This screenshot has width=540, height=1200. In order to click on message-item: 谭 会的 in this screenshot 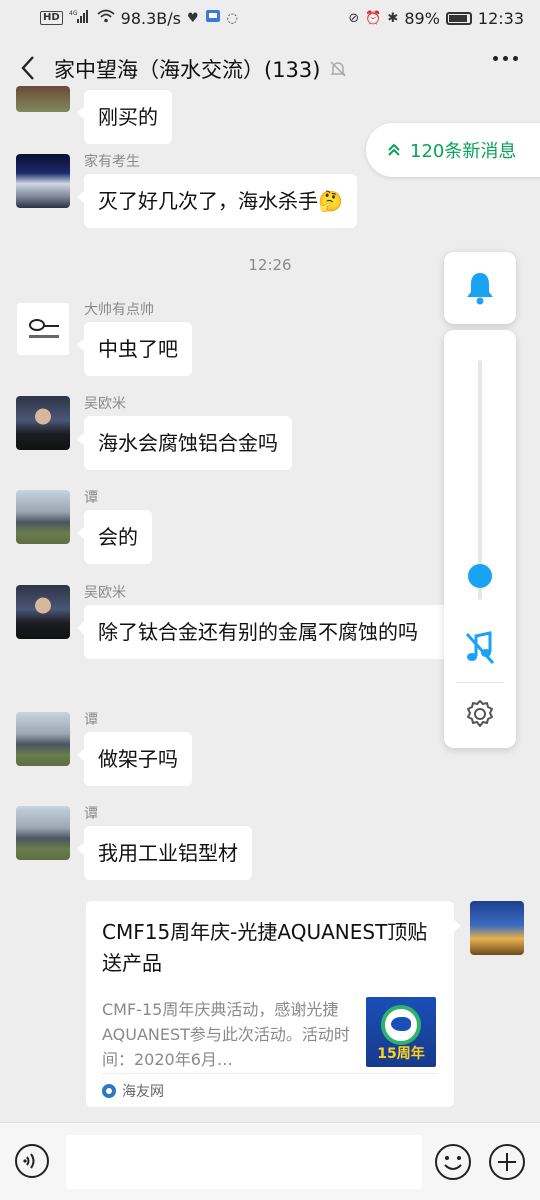, I will do `click(84, 527)`.